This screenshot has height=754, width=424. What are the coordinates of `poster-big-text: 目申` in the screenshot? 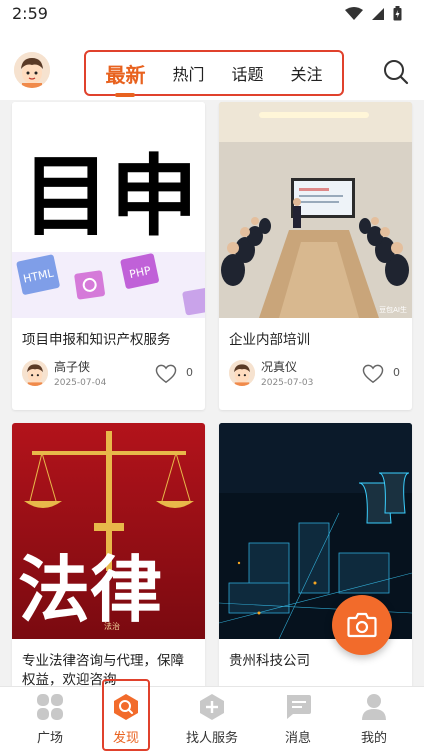 It's located at (110, 196).